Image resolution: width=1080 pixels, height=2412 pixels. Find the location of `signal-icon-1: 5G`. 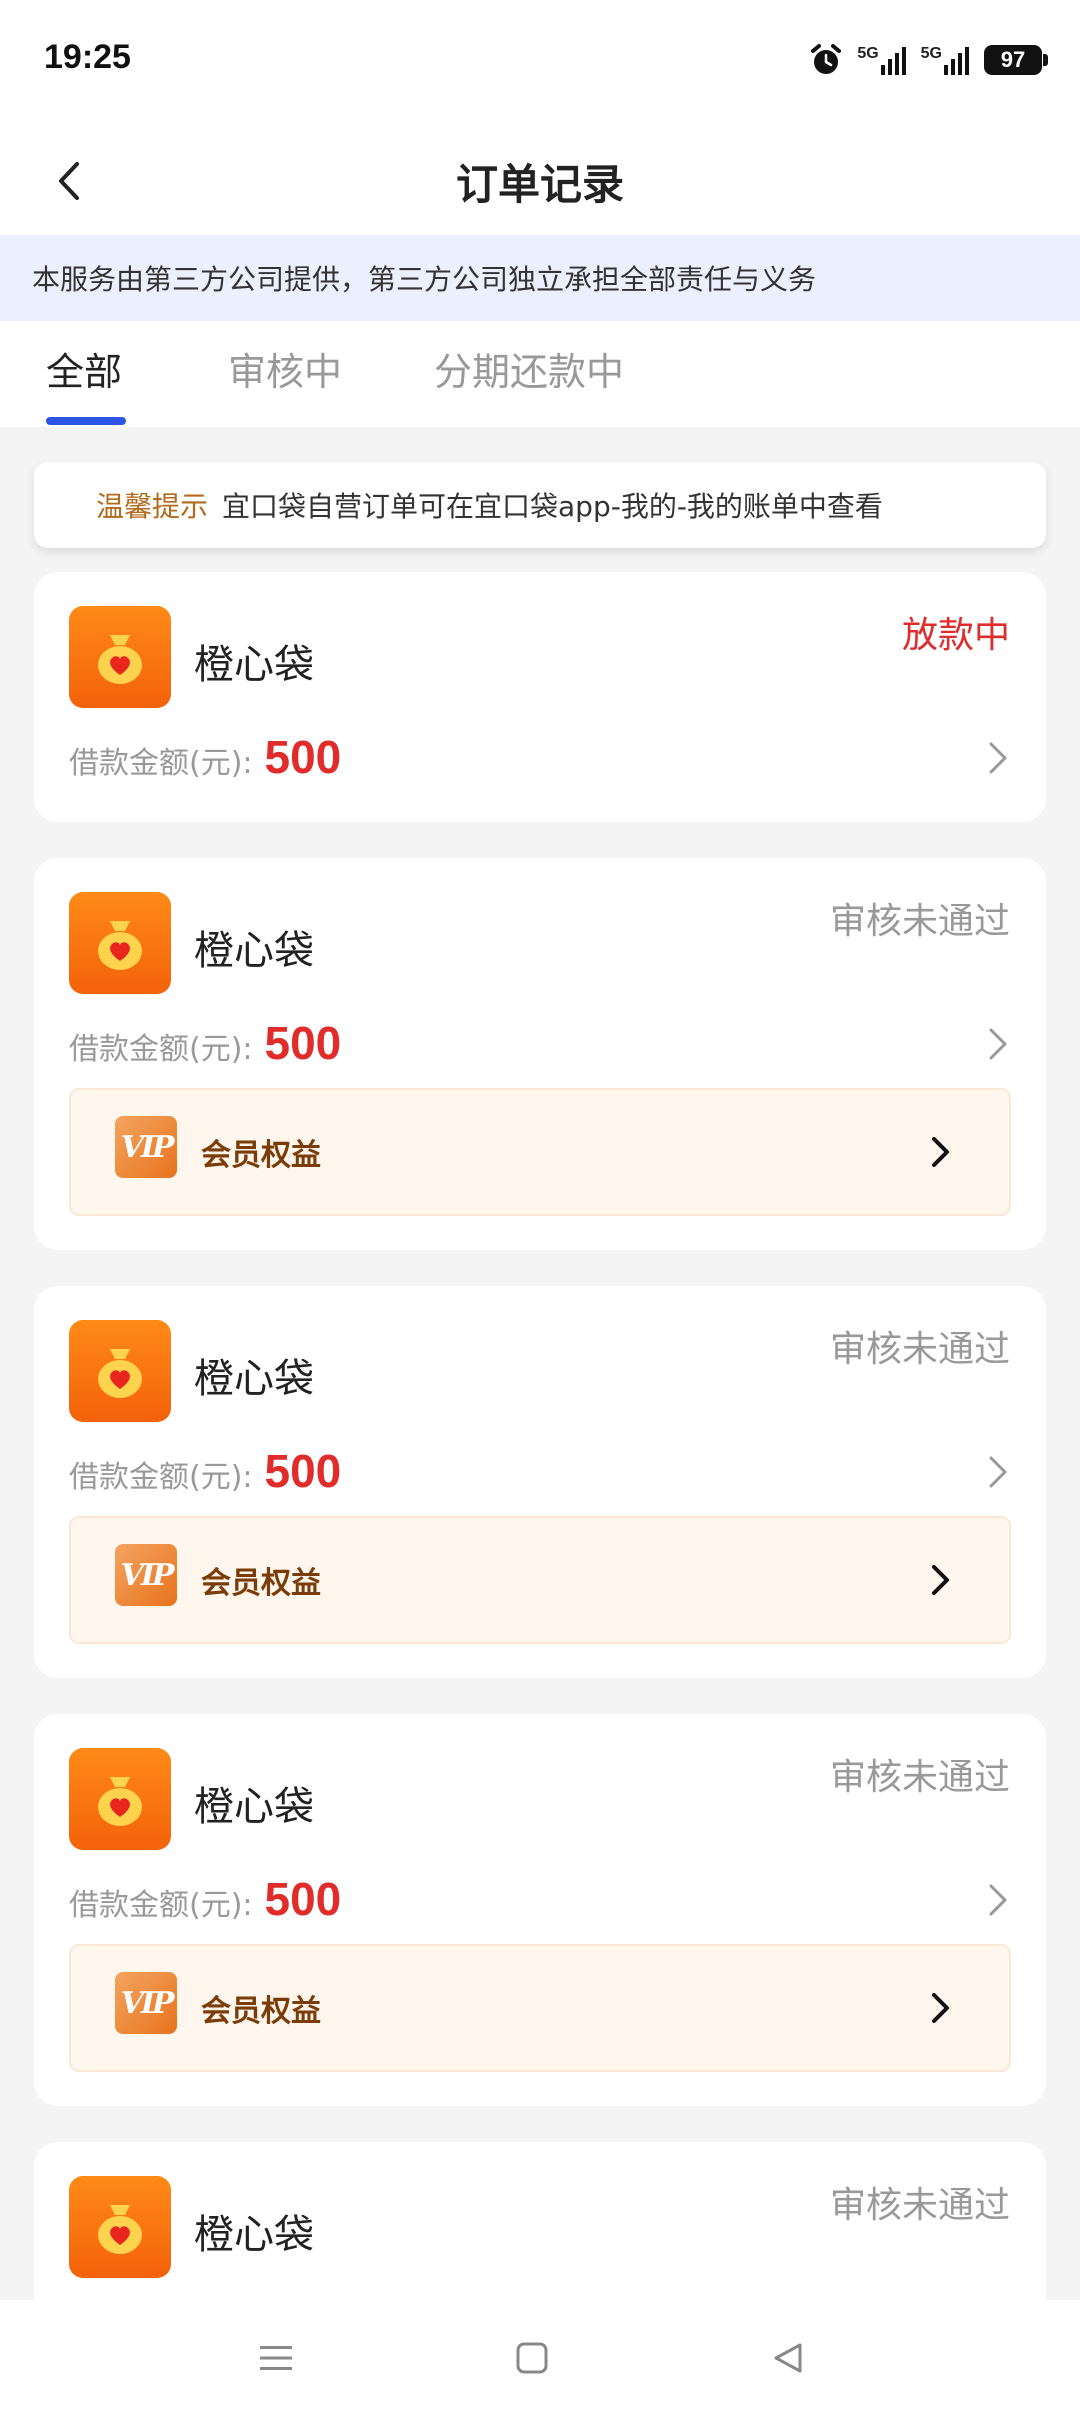

signal-icon-1: 5G is located at coordinates (881, 60).